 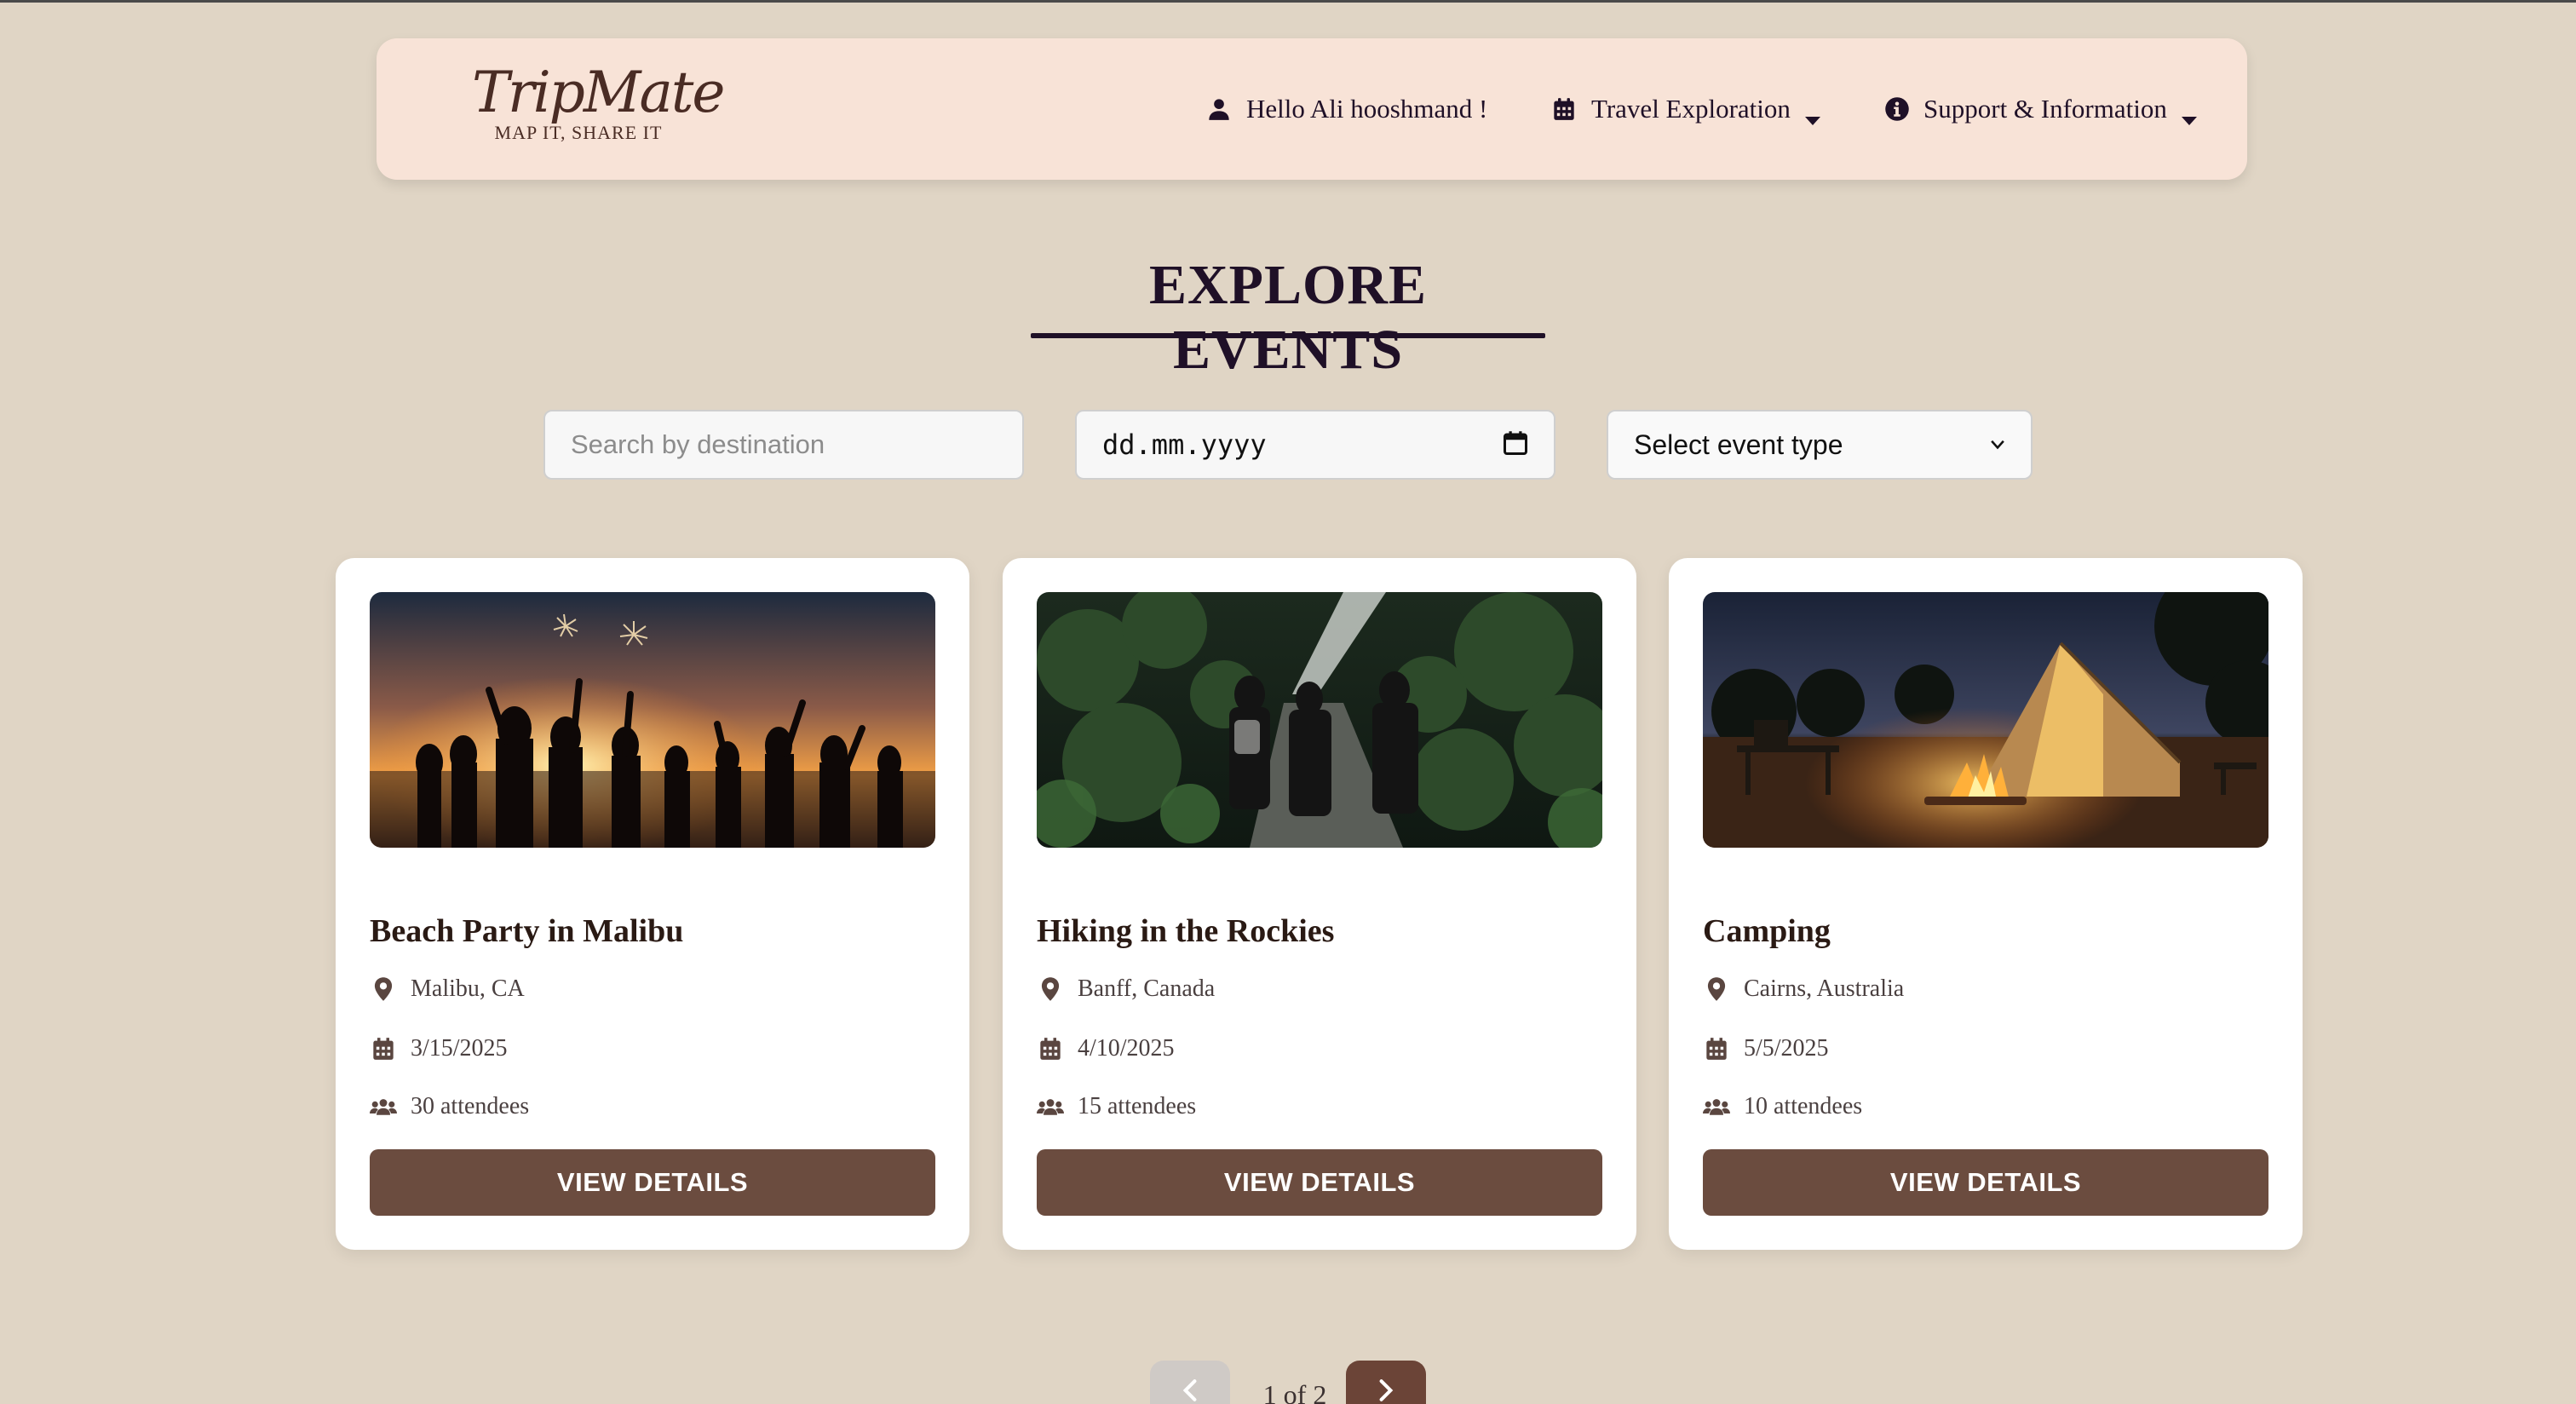 I want to click on event-attendees: 15 attendees, so click(x=1117, y=1106).